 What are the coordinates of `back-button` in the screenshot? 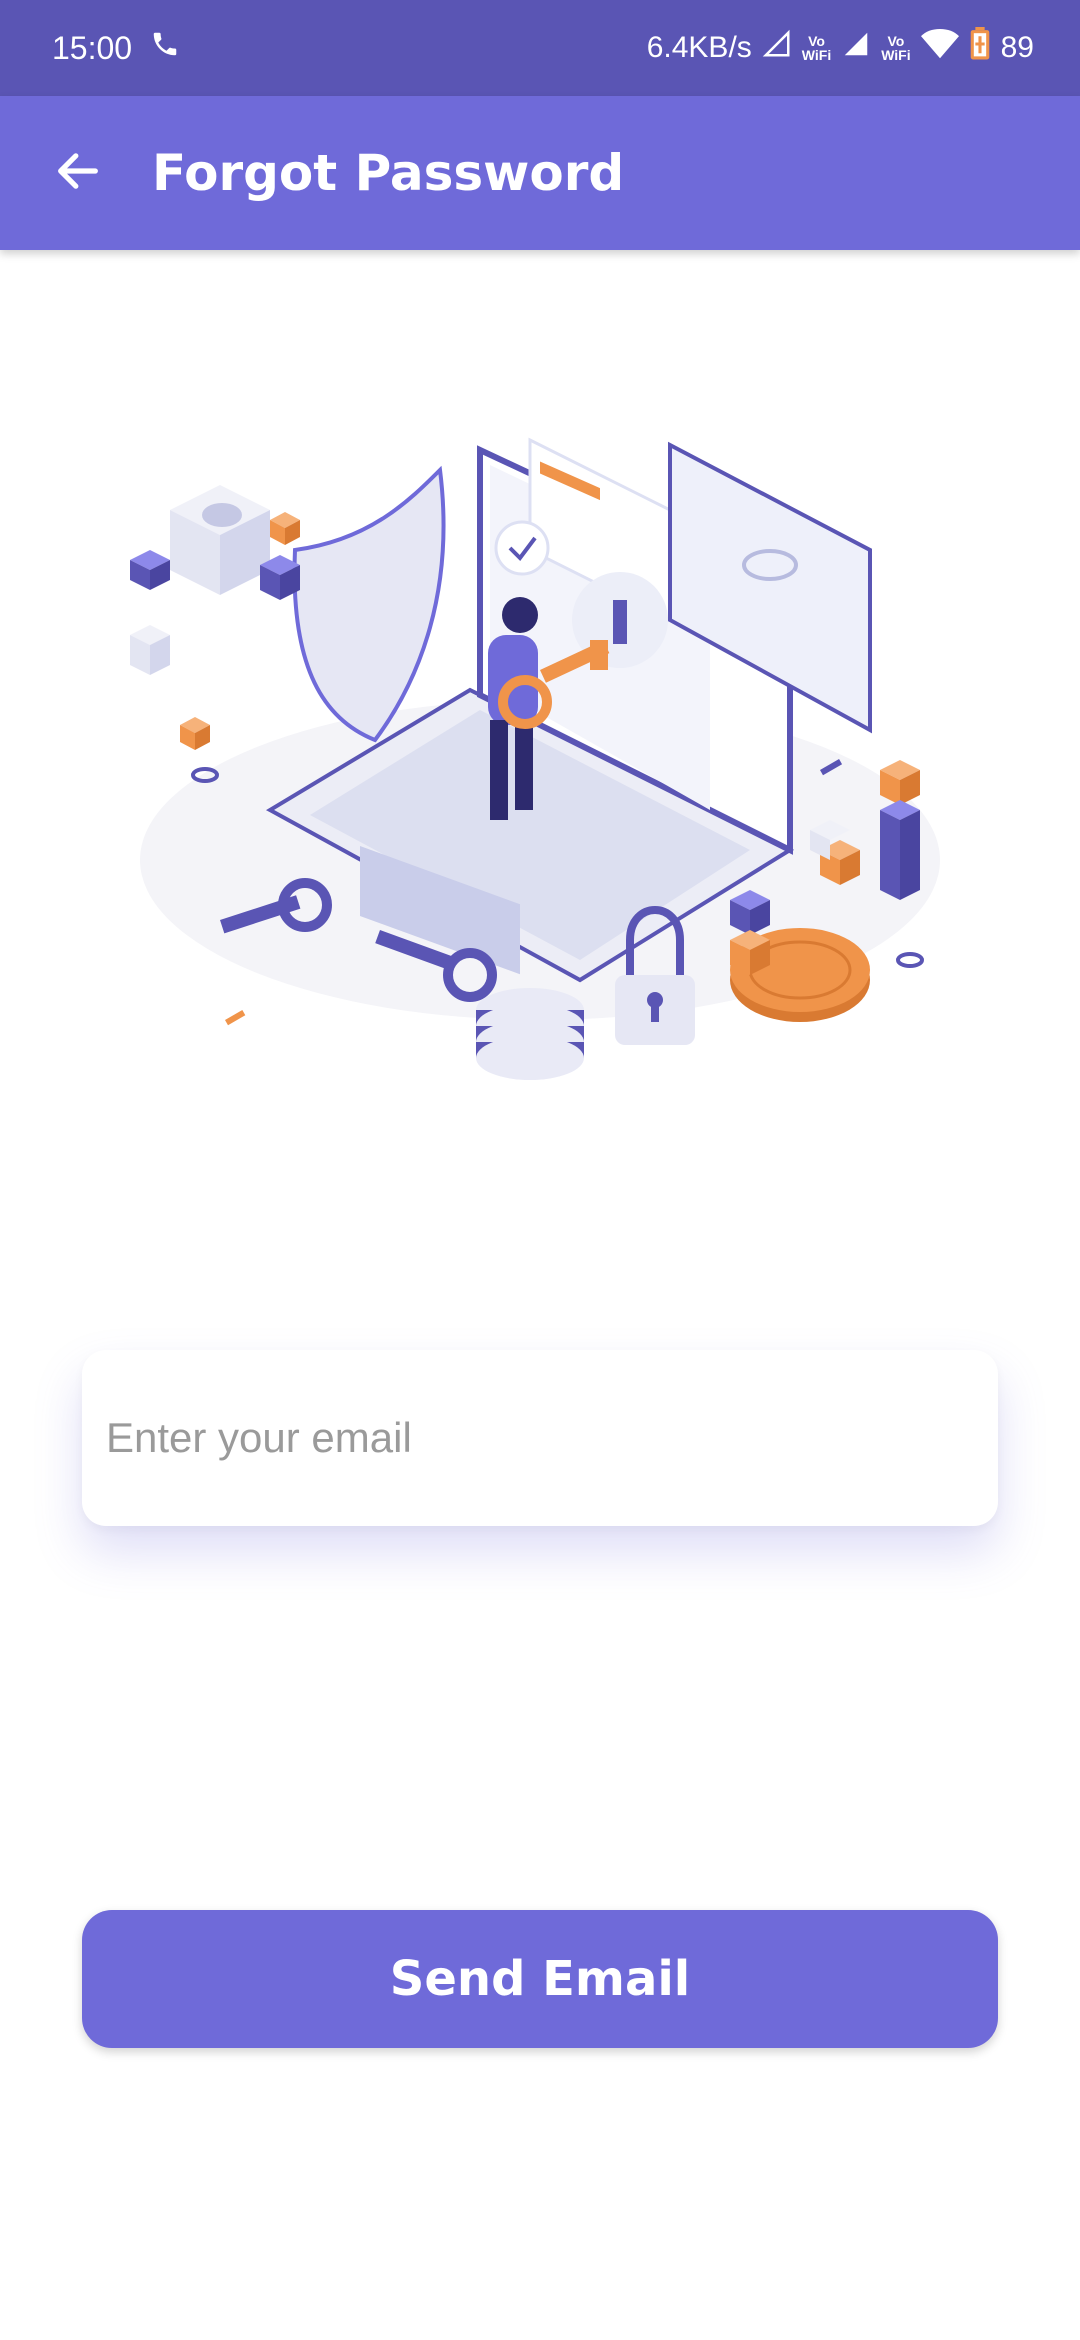 It's located at (78, 173).